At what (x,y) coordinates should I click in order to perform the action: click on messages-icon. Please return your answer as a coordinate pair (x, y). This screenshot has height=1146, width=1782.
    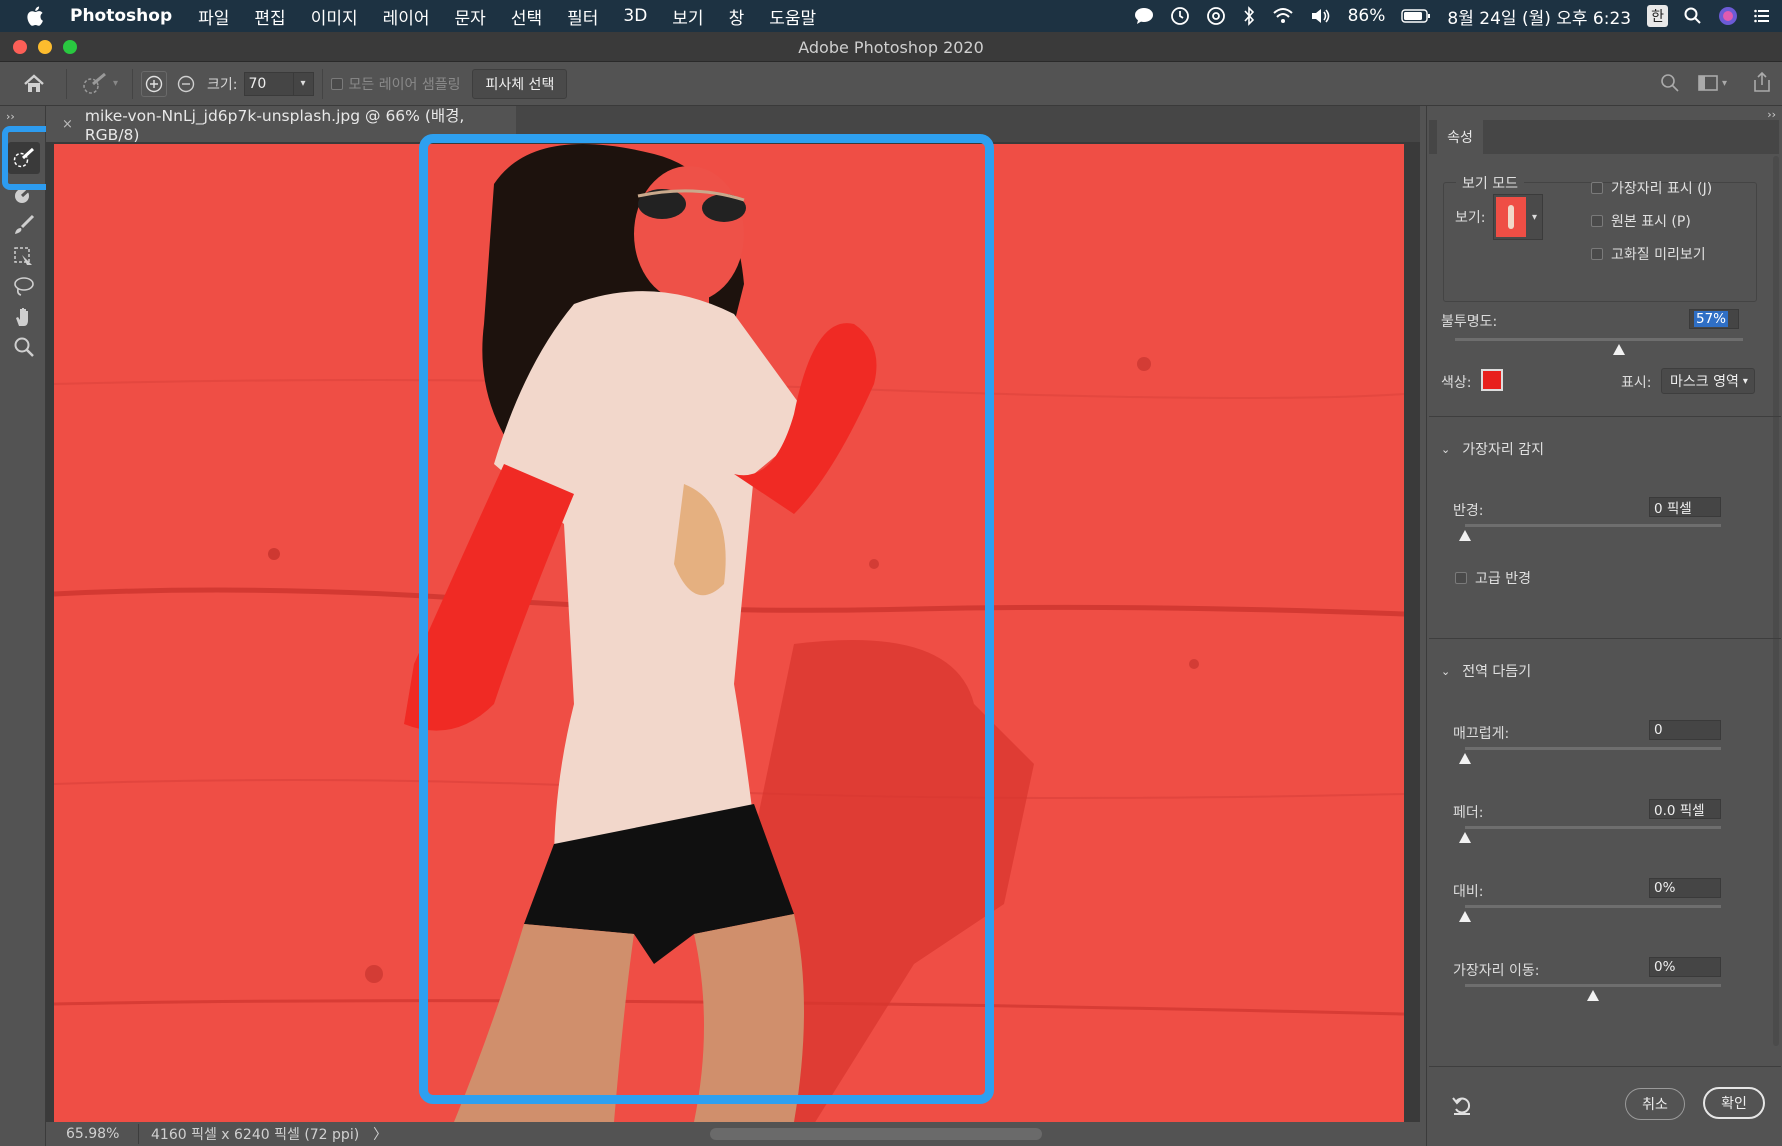
    Looking at the image, I should click on (1144, 16).